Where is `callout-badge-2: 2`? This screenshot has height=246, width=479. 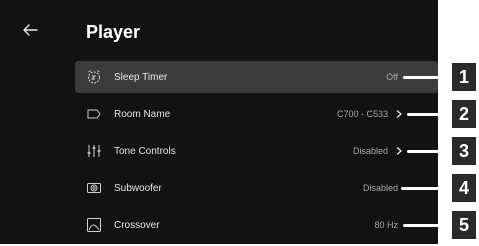
callout-badge-2: 2 is located at coordinates (464, 114).